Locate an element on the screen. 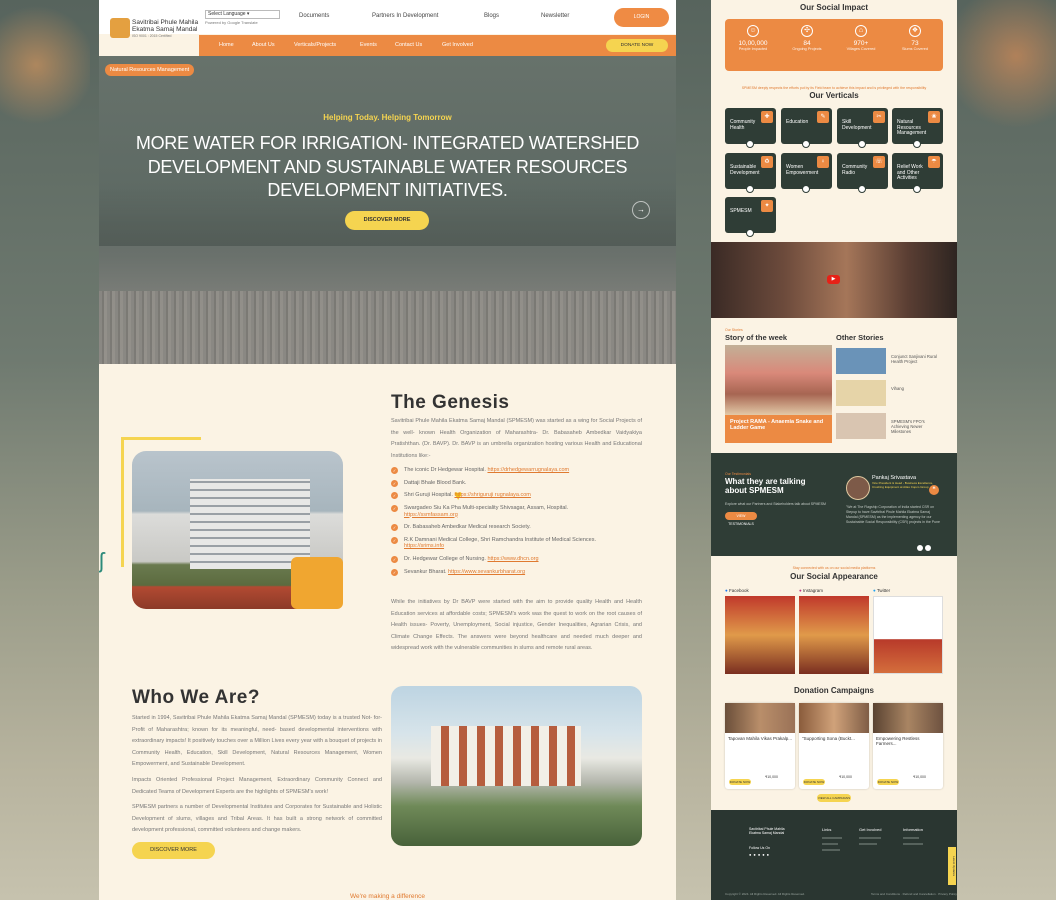  facebook-post is located at coordinates (760, 635).